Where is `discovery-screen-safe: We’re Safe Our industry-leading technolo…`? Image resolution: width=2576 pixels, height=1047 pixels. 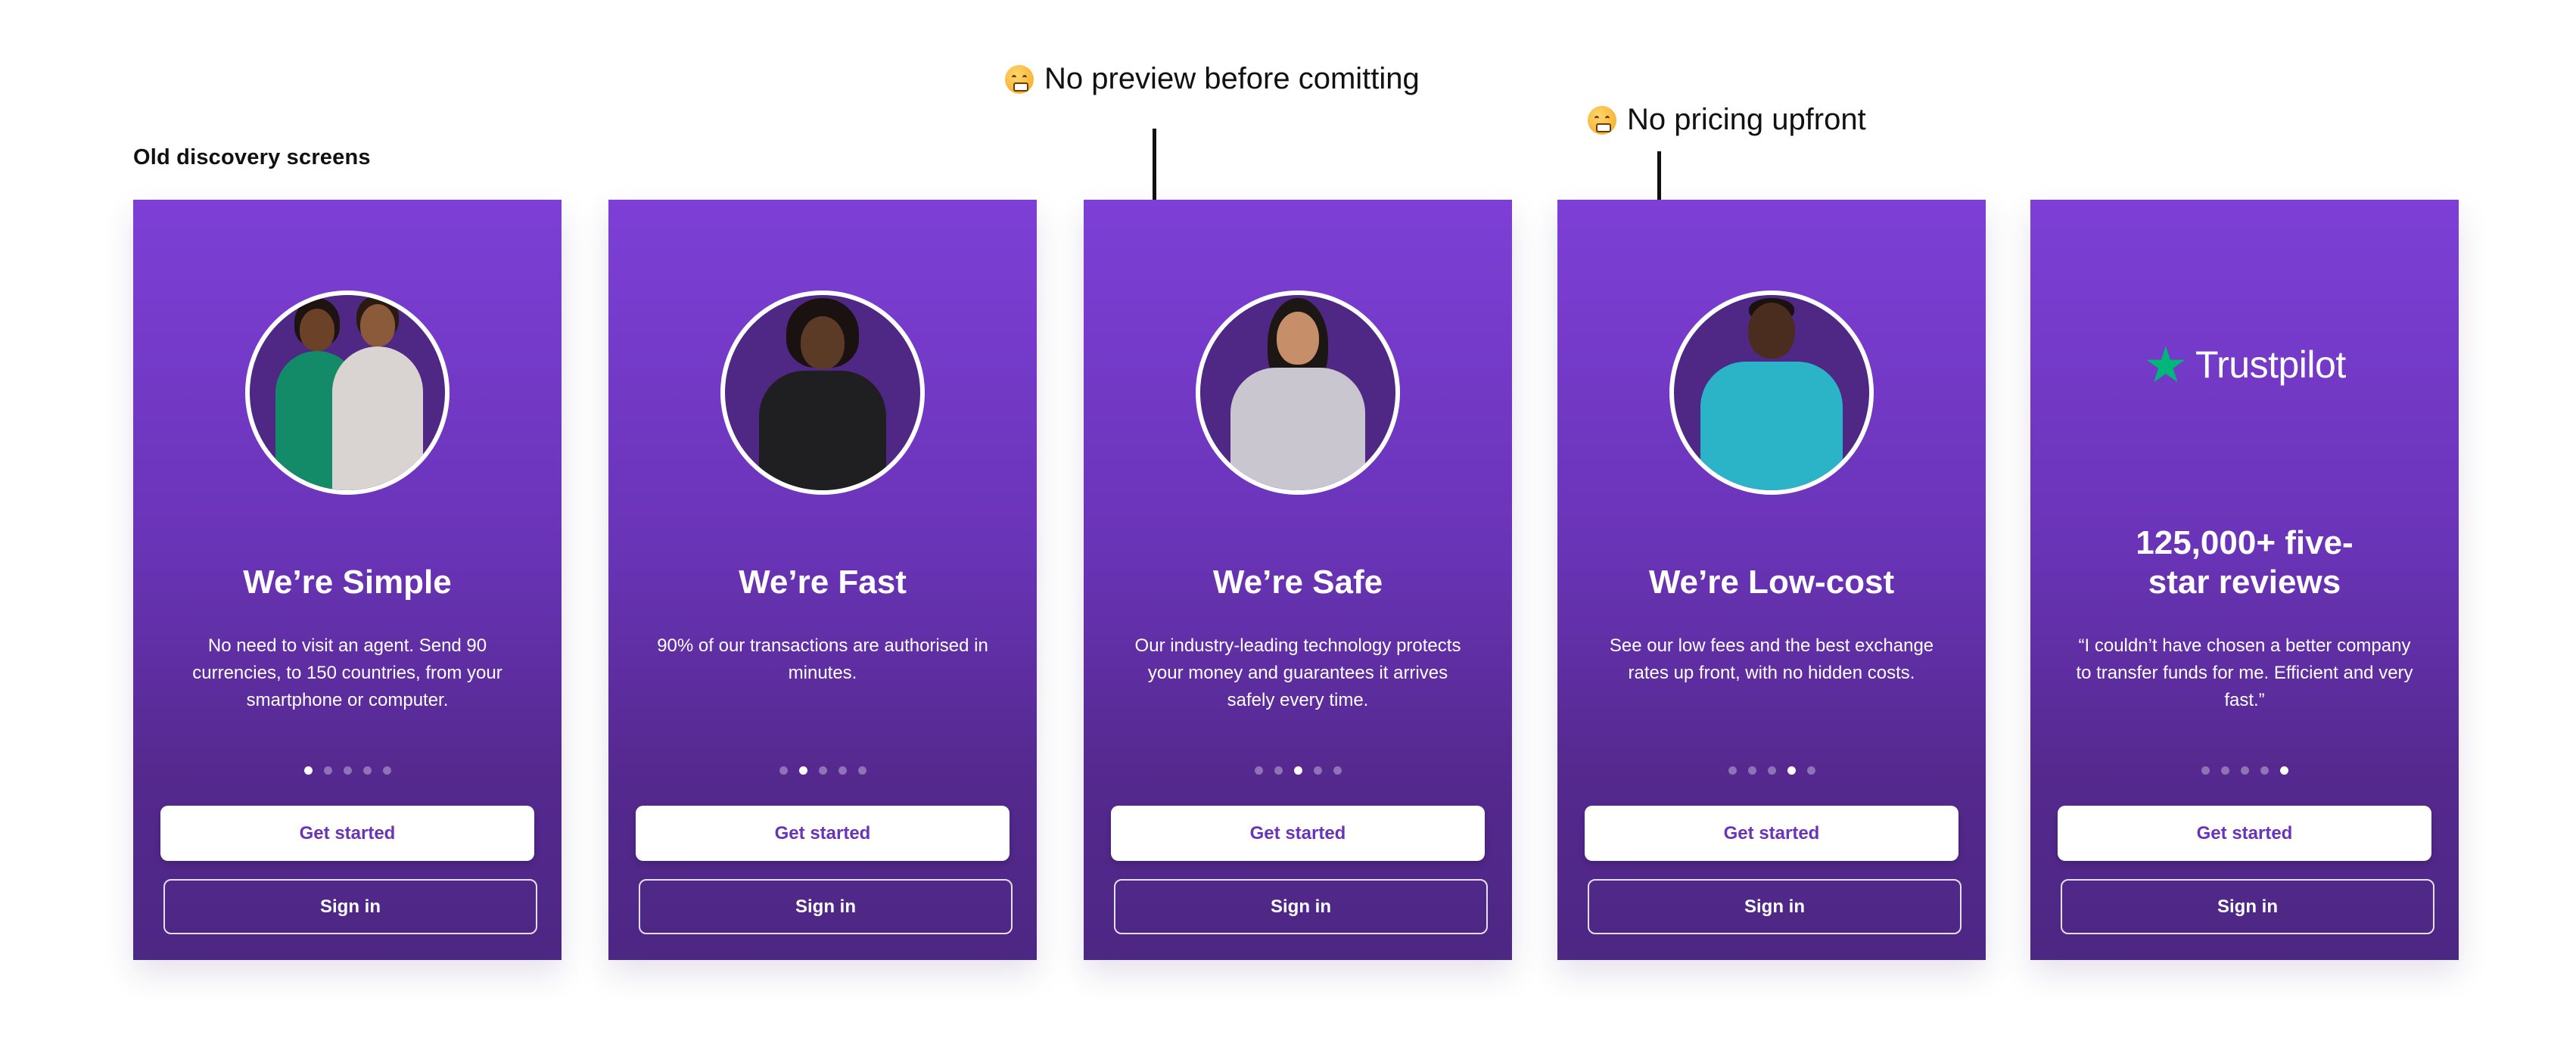
discovery-screen-safe: We’re Safe Our industry-leading technolo… is located at coordinates (1298, 580).